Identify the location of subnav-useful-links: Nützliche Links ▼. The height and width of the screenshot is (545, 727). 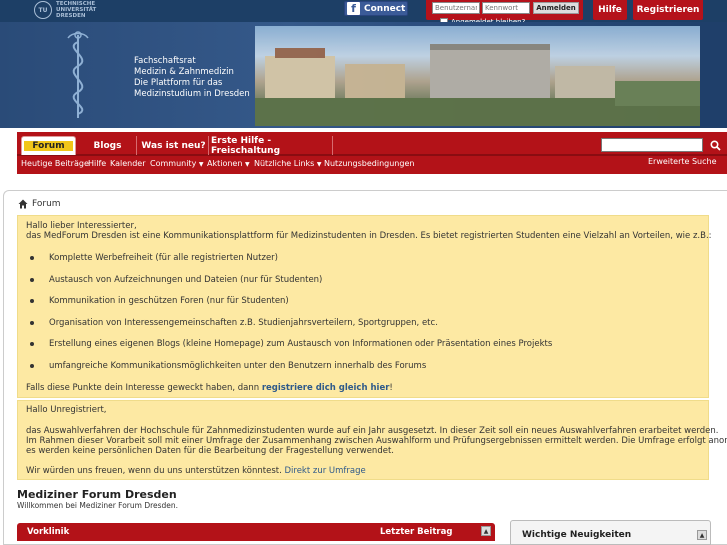
(288, 163).